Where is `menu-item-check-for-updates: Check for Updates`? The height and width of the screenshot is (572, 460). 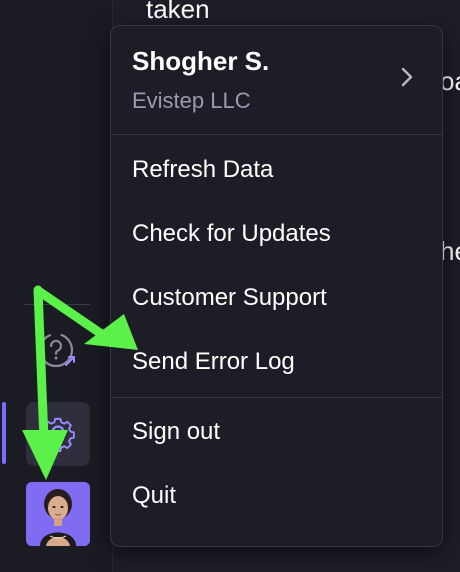 menu-item-check-for-updates: Check for Updates is located at coordinates (231, 234).